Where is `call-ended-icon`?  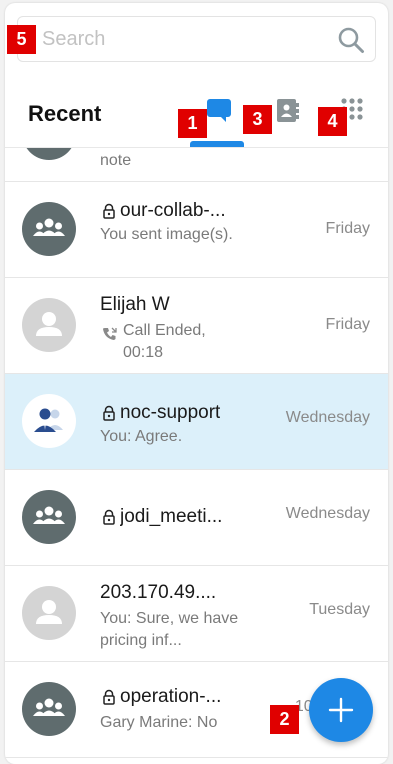 call-ended-icon is located at coordinates (110, 333).